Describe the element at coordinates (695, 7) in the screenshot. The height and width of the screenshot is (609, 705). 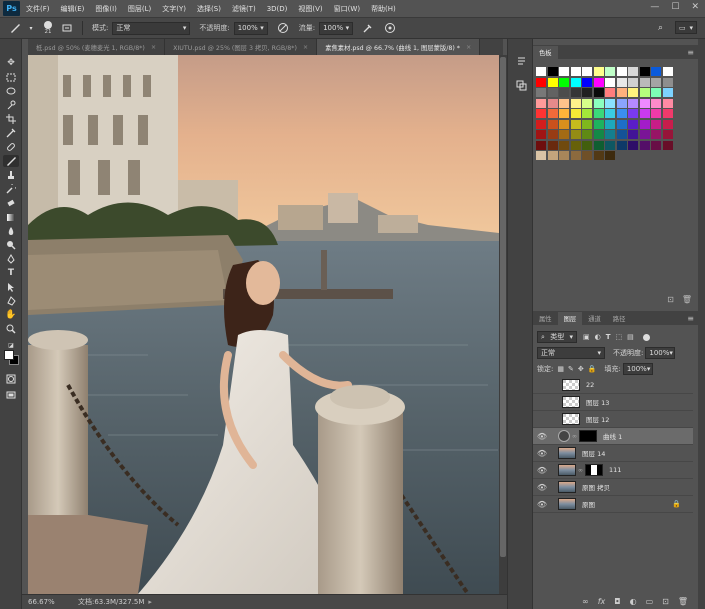
I see `close-button: ✕` at that location.